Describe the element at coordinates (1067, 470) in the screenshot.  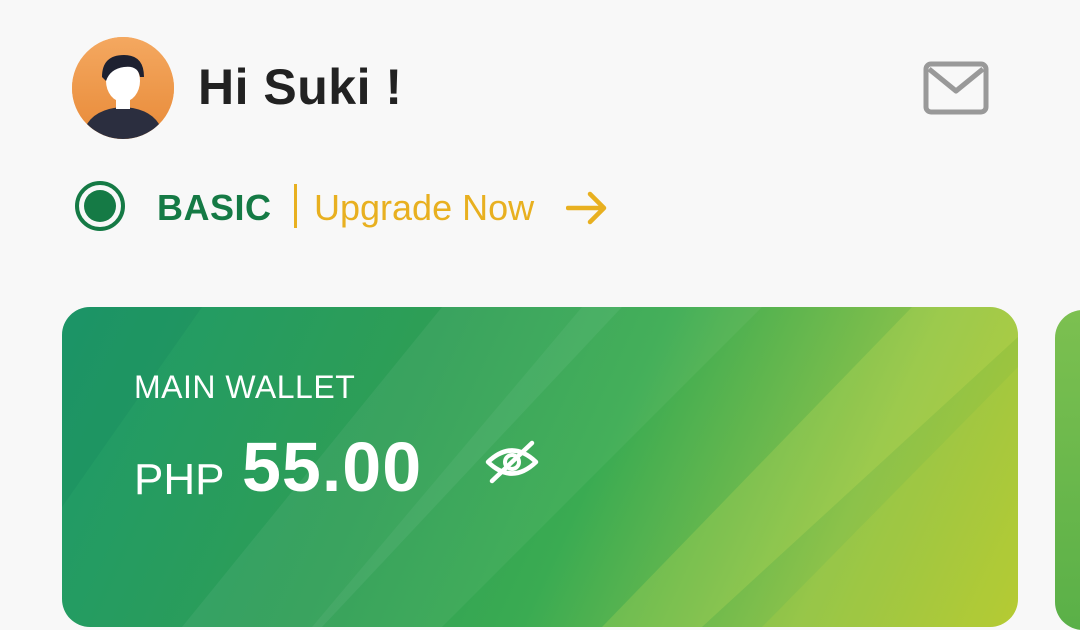
I see `next-wallet-card-peek` at that location.